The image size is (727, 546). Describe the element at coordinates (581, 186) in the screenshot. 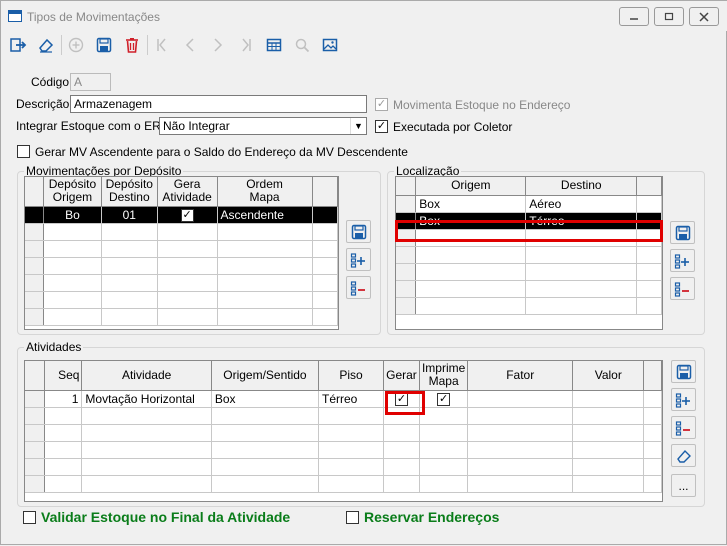

I see `col-destino: Destino` at that location.